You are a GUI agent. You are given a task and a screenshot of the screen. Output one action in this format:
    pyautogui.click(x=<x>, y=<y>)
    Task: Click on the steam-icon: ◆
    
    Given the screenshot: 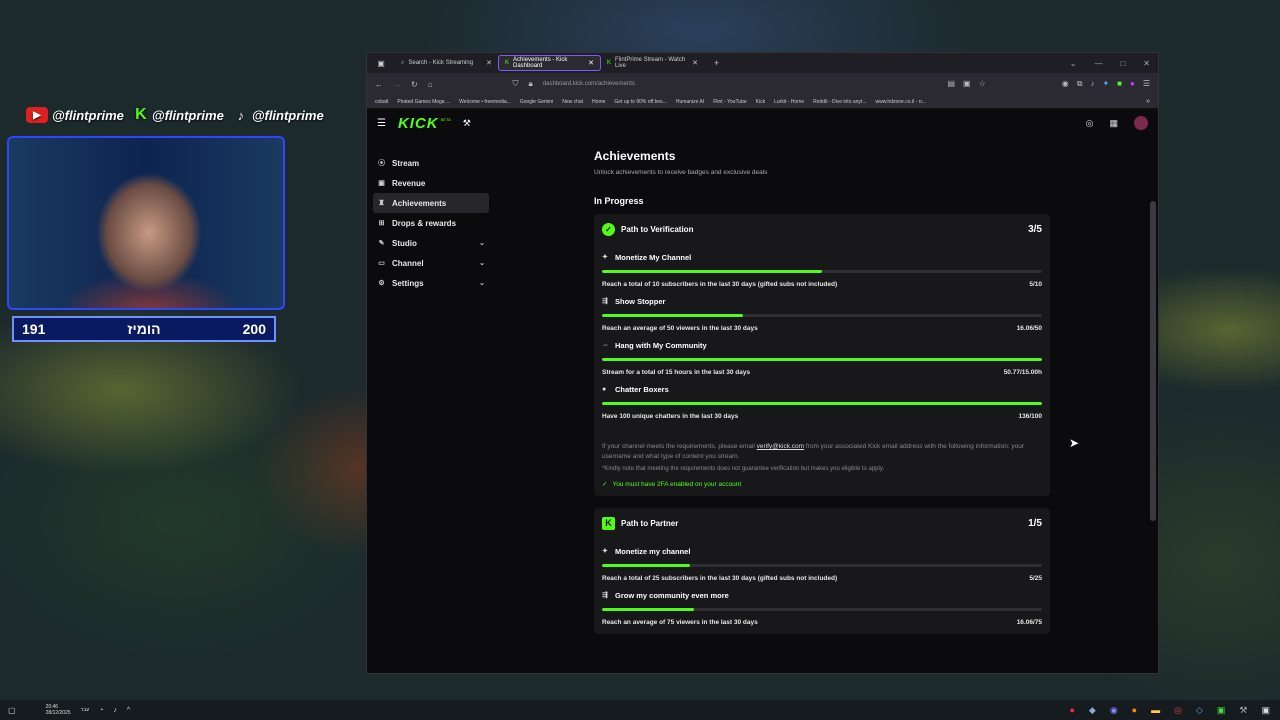 What is the action you would take?
    pyautogui.click(x=1092, y=710)
    